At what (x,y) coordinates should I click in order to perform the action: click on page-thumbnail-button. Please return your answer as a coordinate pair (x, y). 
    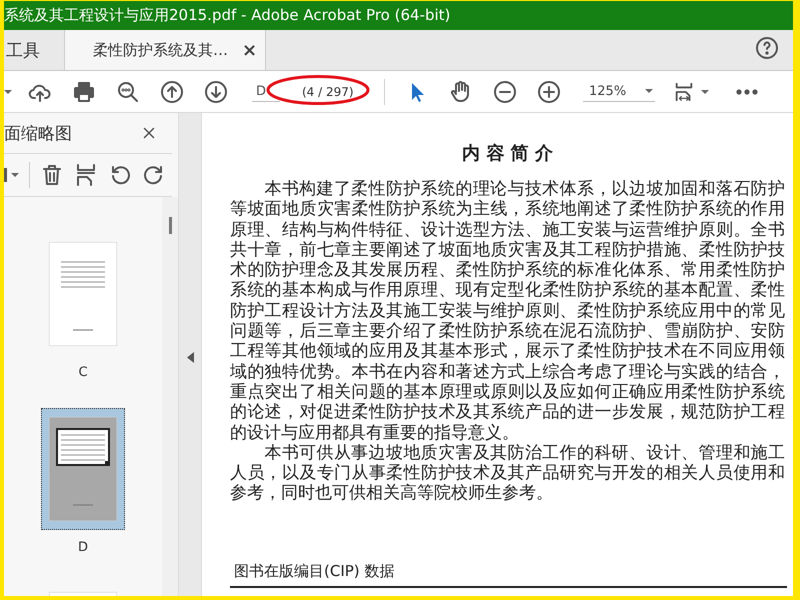
    Looking at the image, I should click on (83, 469).